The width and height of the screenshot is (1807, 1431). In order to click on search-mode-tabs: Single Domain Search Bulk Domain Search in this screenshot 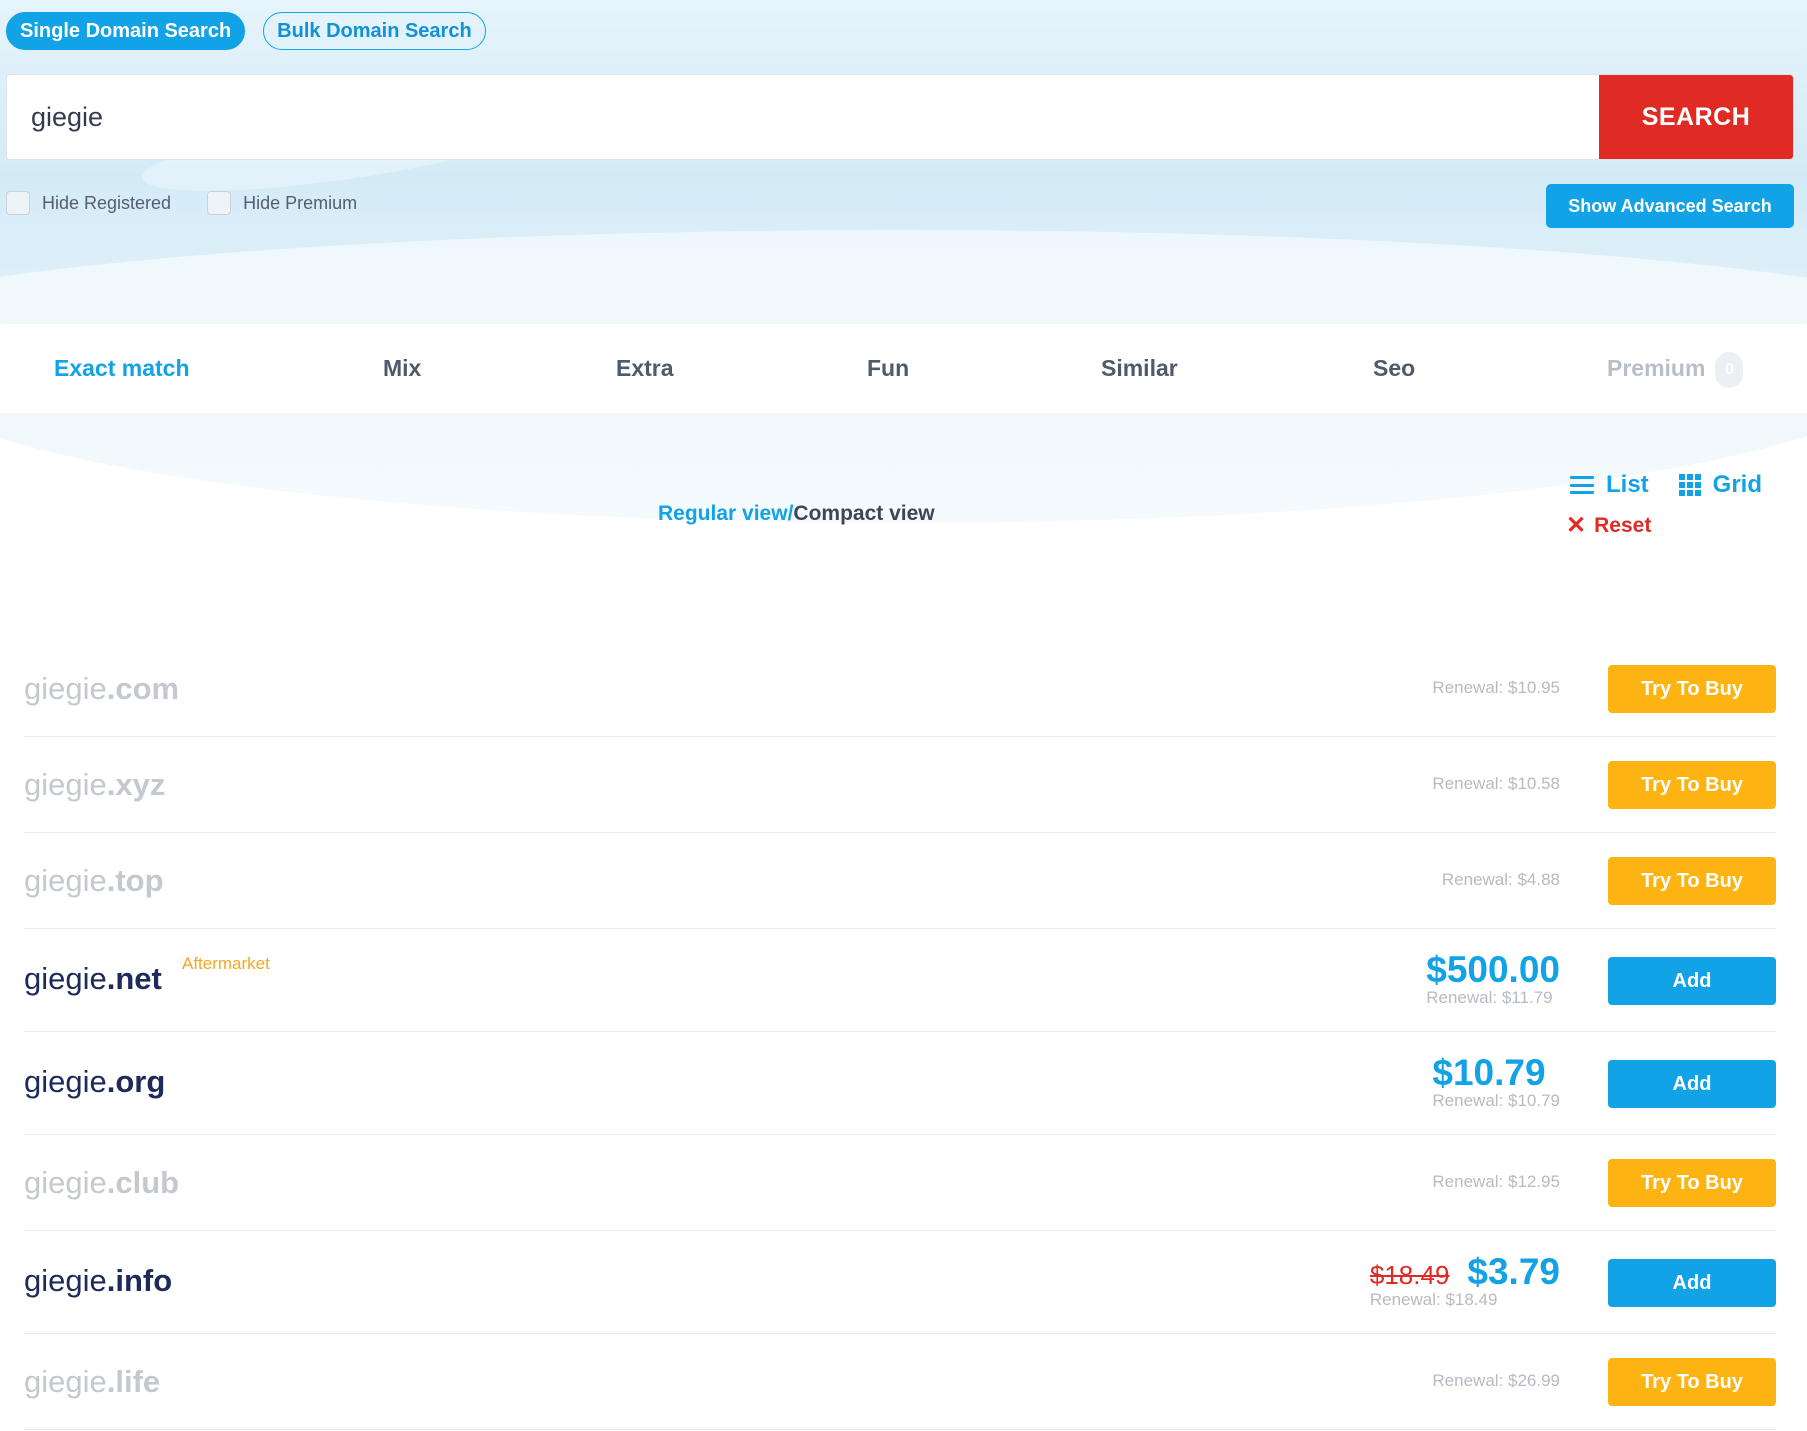, I will do `click(246, 31)`.